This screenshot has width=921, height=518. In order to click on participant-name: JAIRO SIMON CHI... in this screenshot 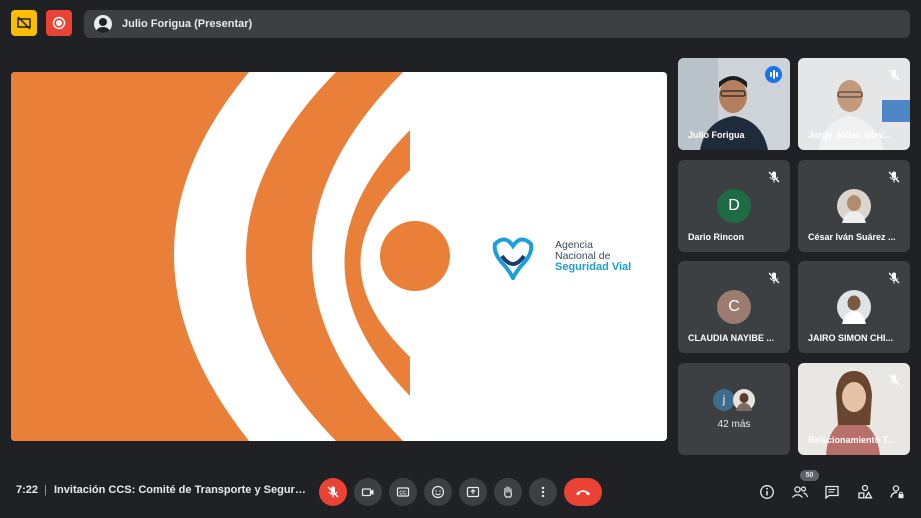, I will do `click(851, 338)`.